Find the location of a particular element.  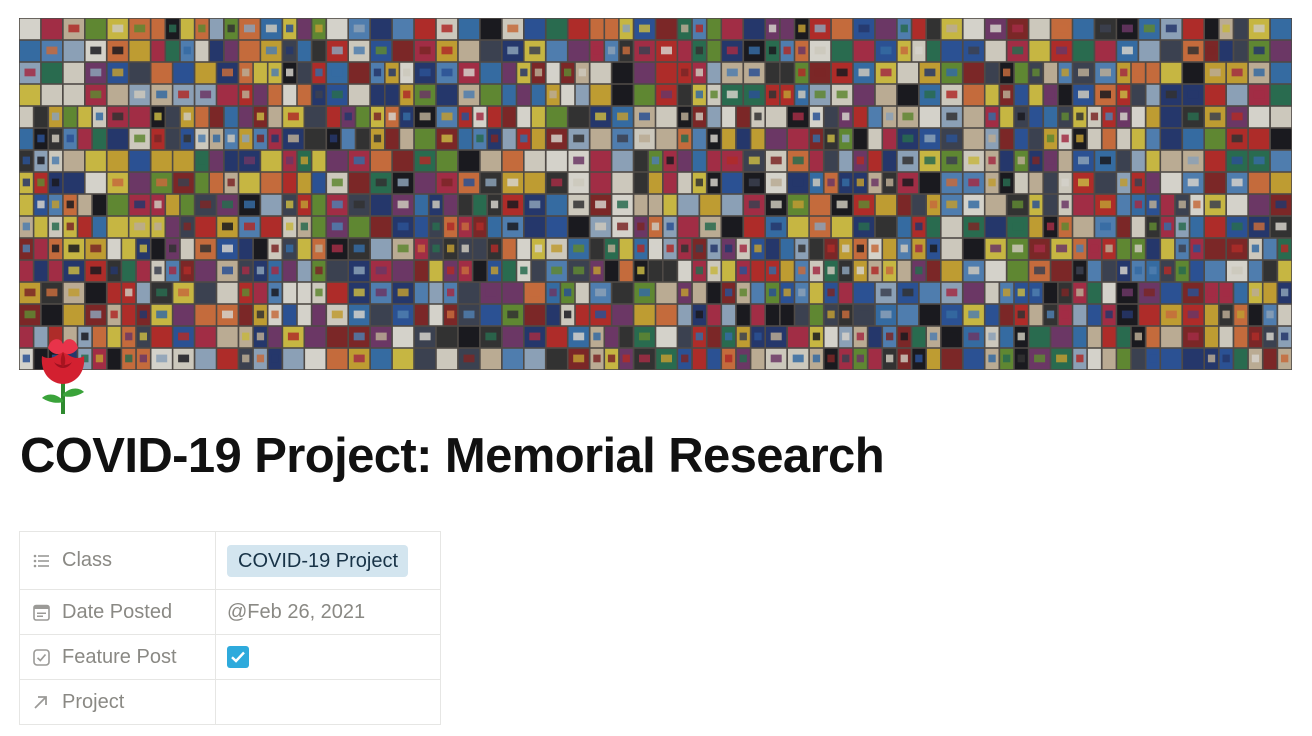

property-value-class: COVID-19 Project is located at coordinates (328, 560).